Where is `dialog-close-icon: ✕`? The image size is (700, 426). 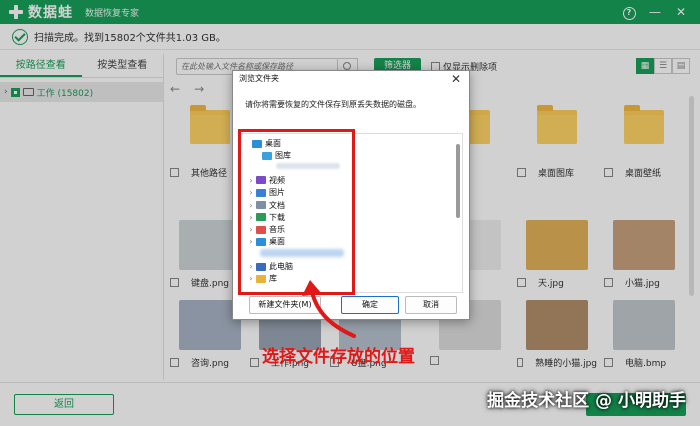
dialog-close-icon: ✕ is located at coordinates (456, 79).